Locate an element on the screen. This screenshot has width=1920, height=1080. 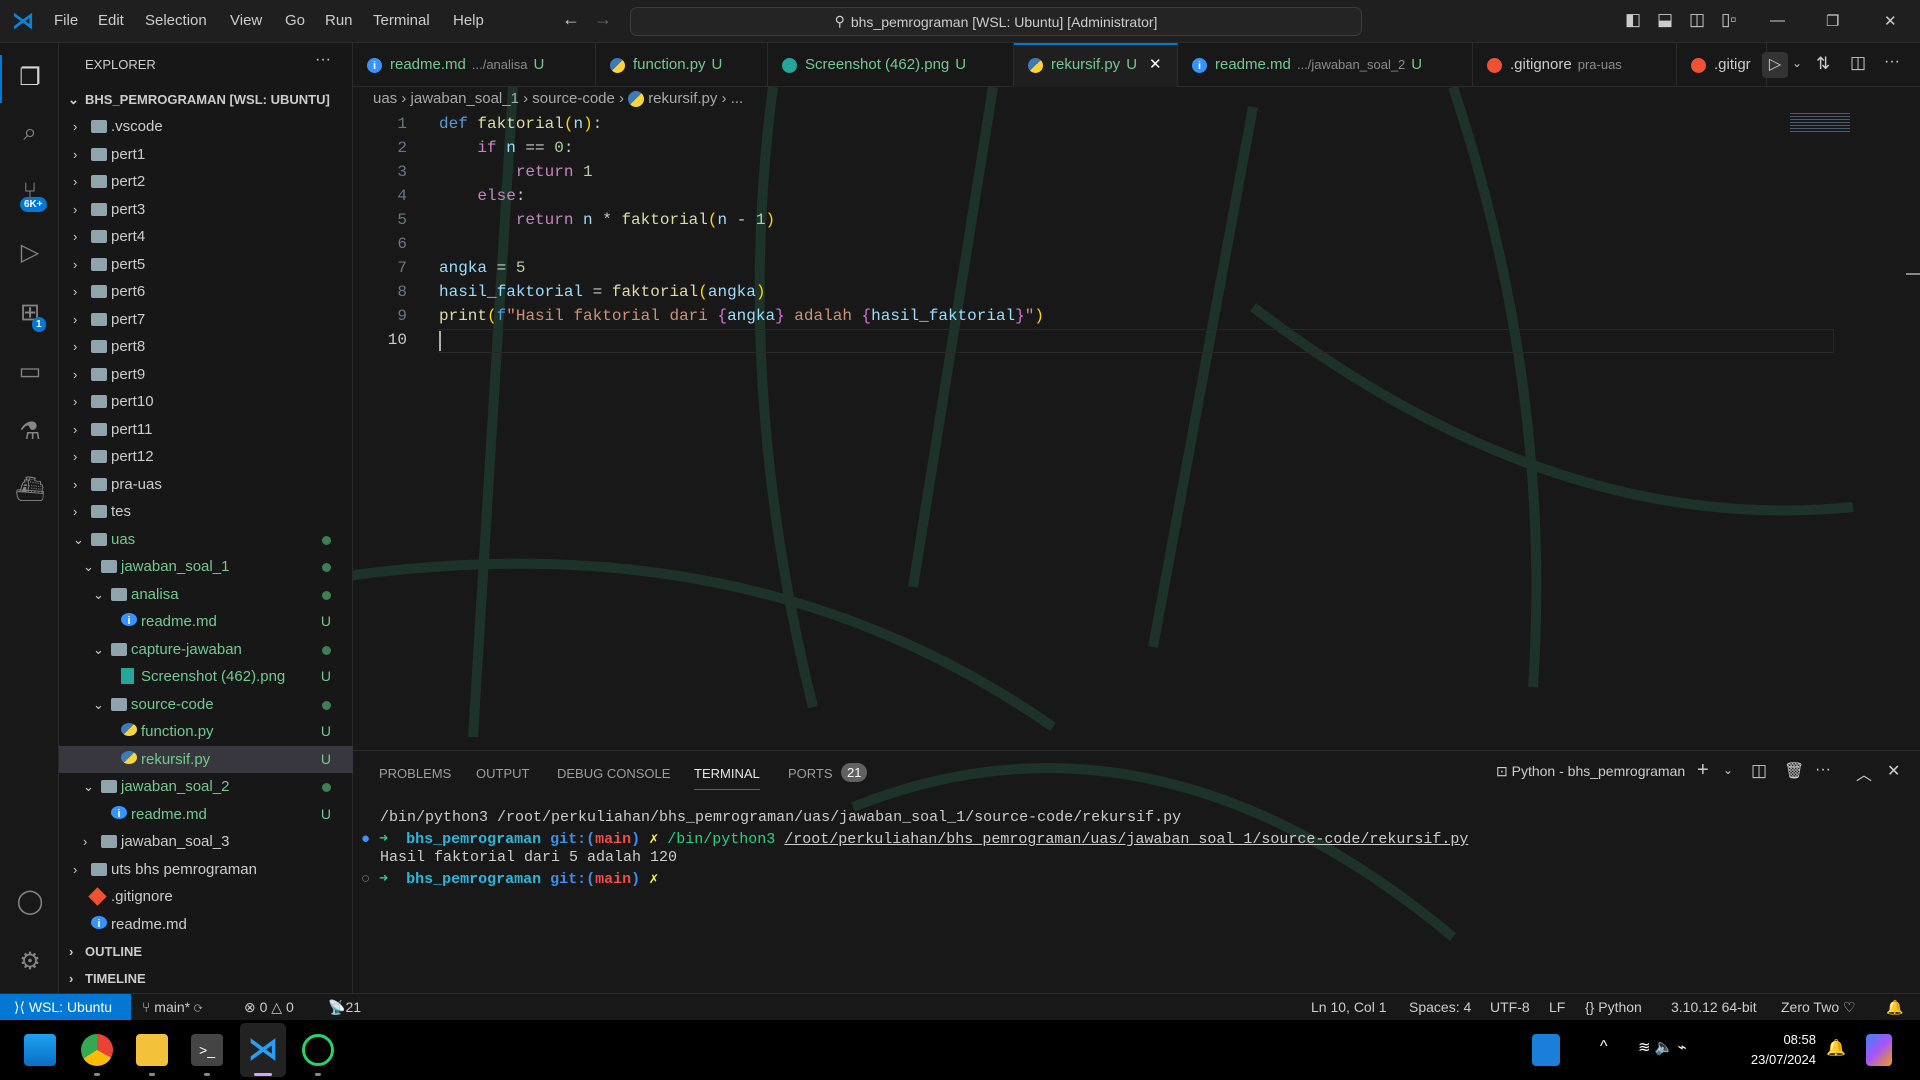
close-window-button: ✕ is located at coordinates (1890, 21).